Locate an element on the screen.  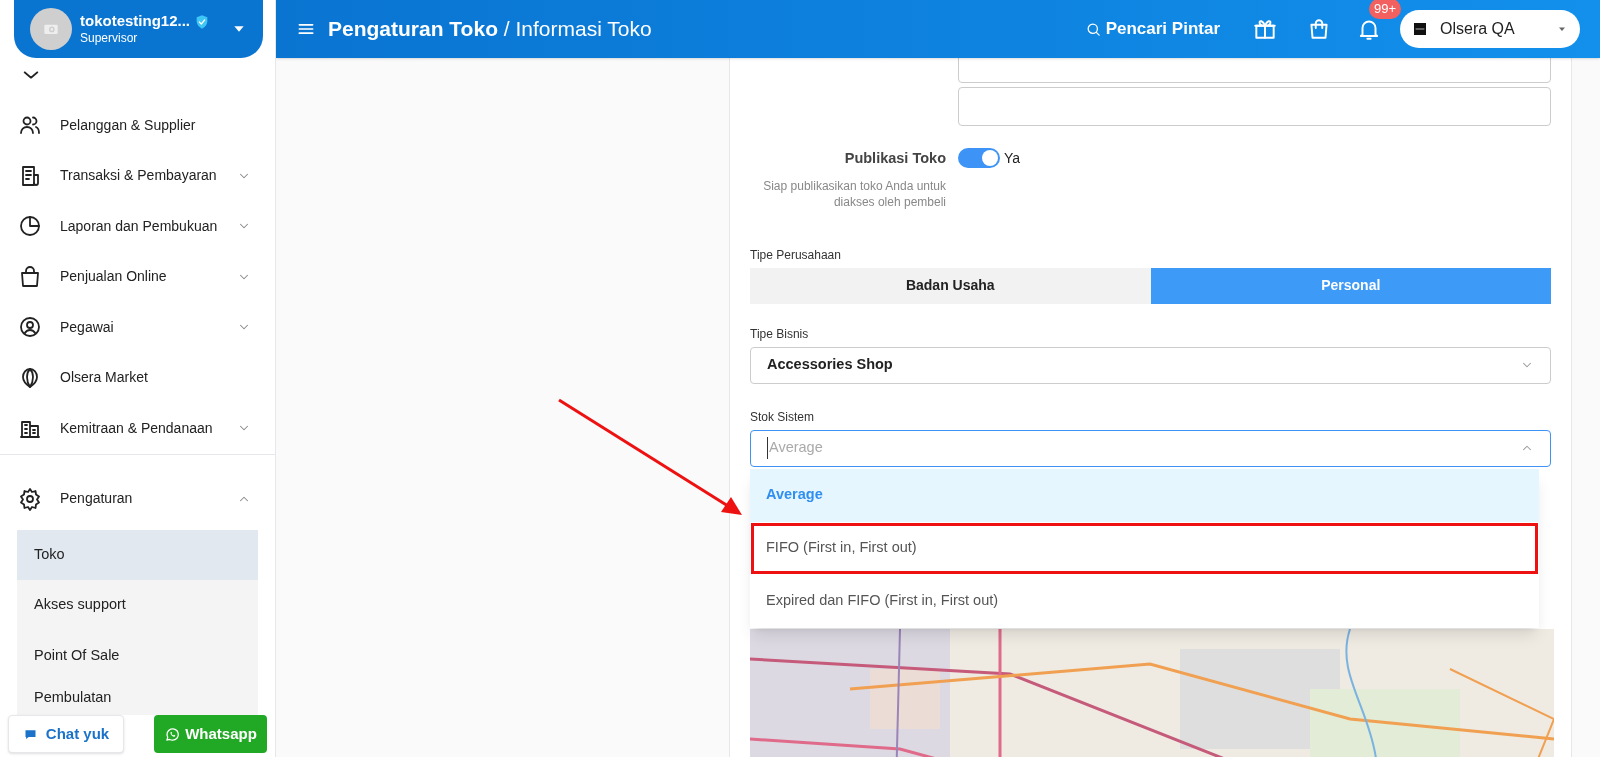
notification-badge: 99+ is located at coordinates (1385, 9).